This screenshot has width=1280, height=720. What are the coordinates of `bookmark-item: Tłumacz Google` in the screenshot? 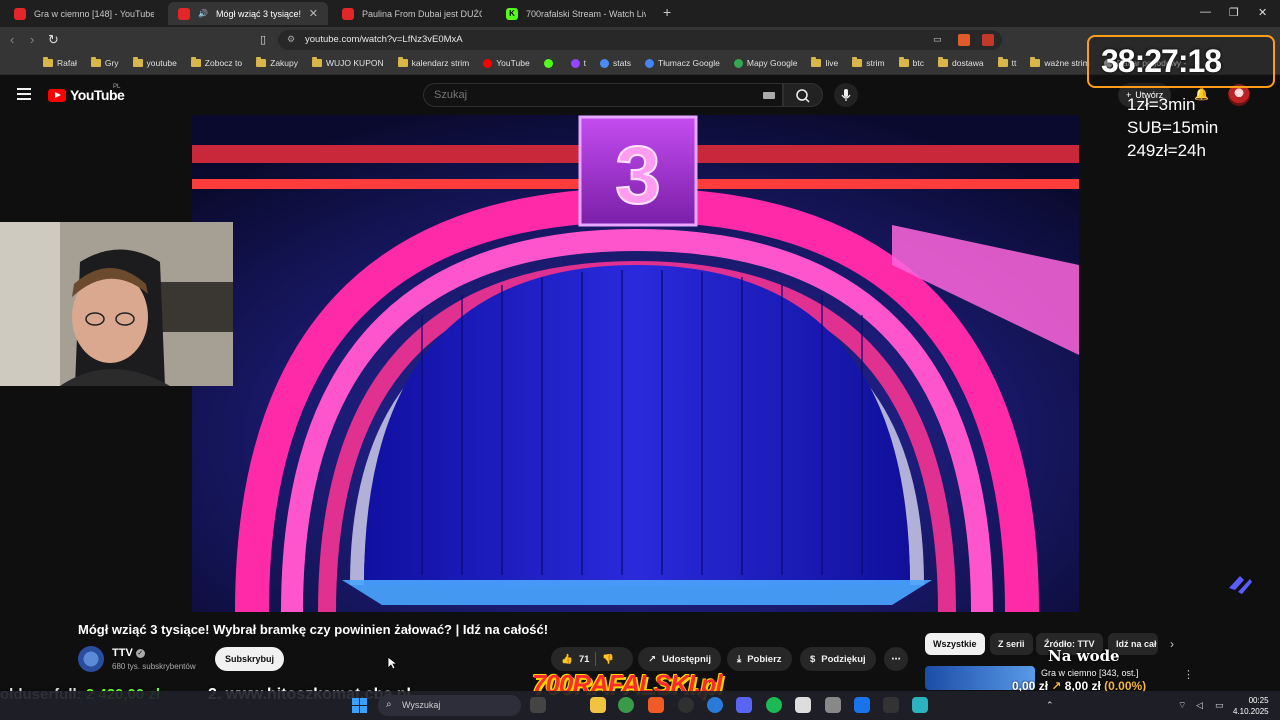 It's located at (682, 63).